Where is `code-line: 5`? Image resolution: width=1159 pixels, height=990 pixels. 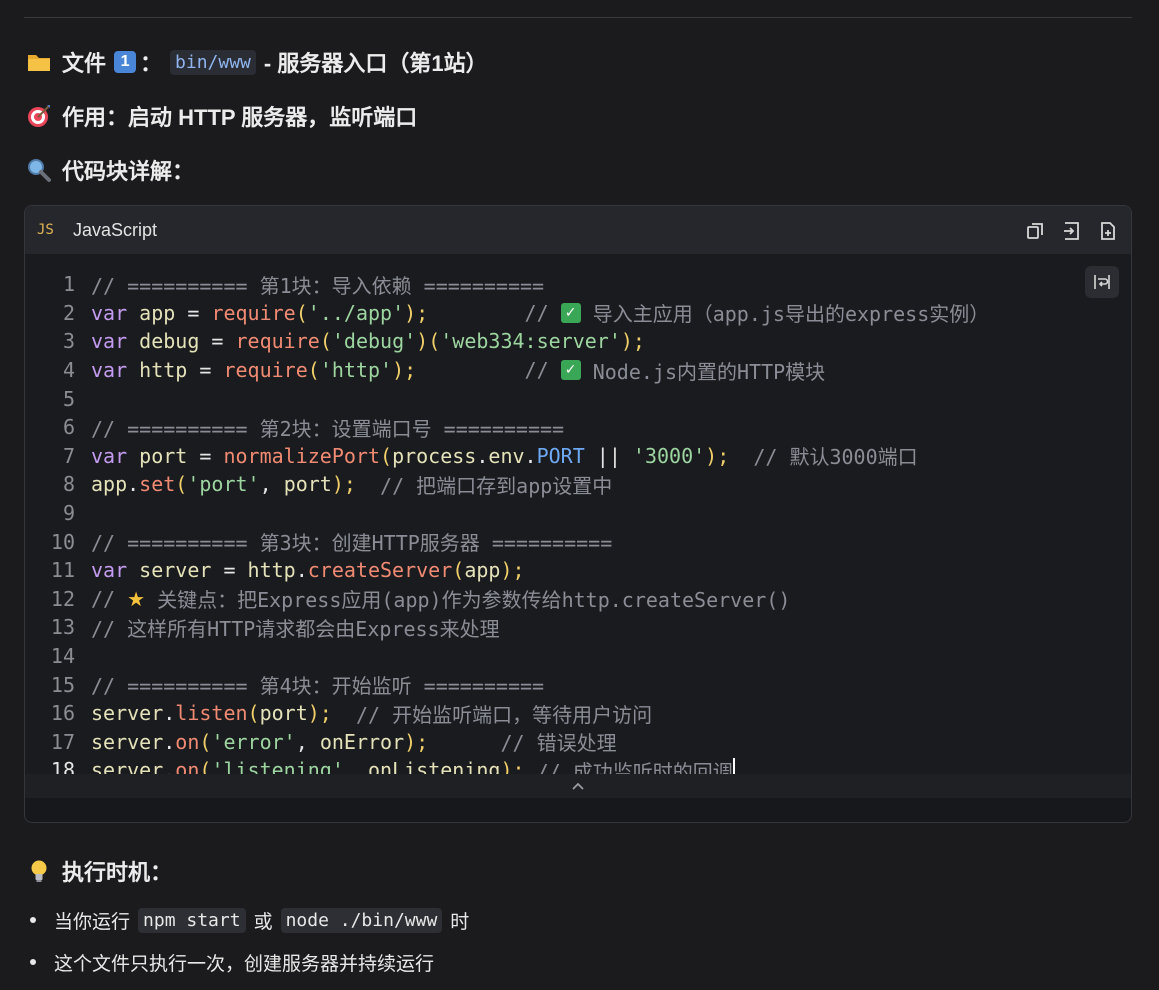 code-line: 5 is located at coordinates (507, 398).